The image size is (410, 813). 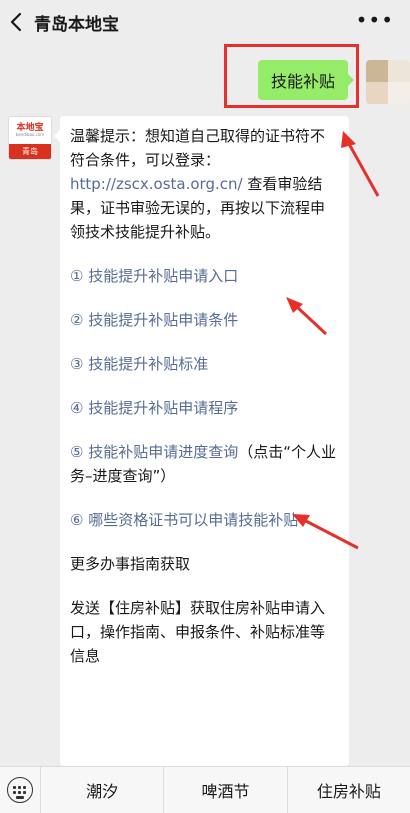 What do you see at coordinates (204, 464) in the screenshot?
I see `menu-item-progress: ⑤ 技能补贴申请进度查询（点击“个人业务–进度查询”）` at bounding box center [204, 464].